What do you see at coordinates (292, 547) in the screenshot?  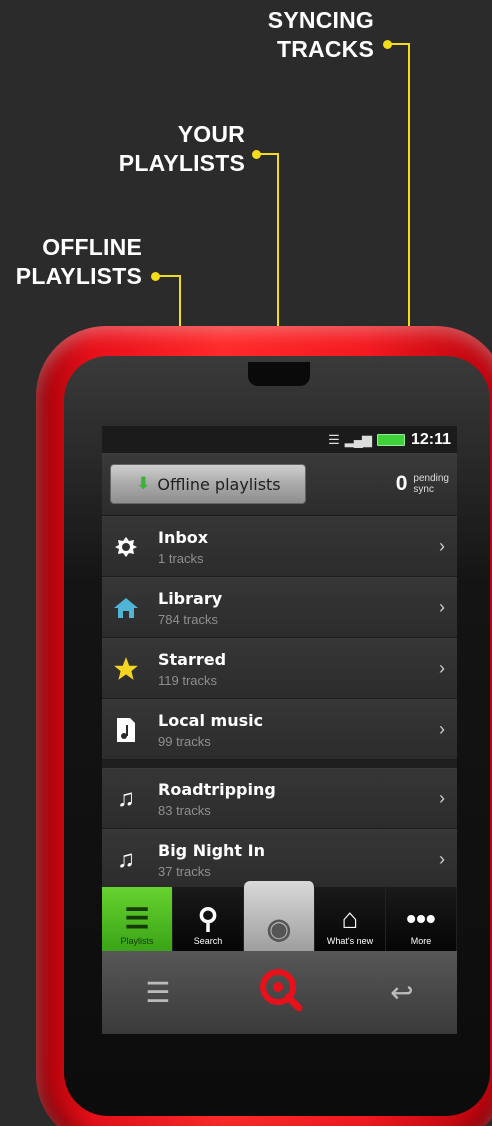 I see `list-item-text: Inbox 1 tracks` at bounding box center [292, 547].